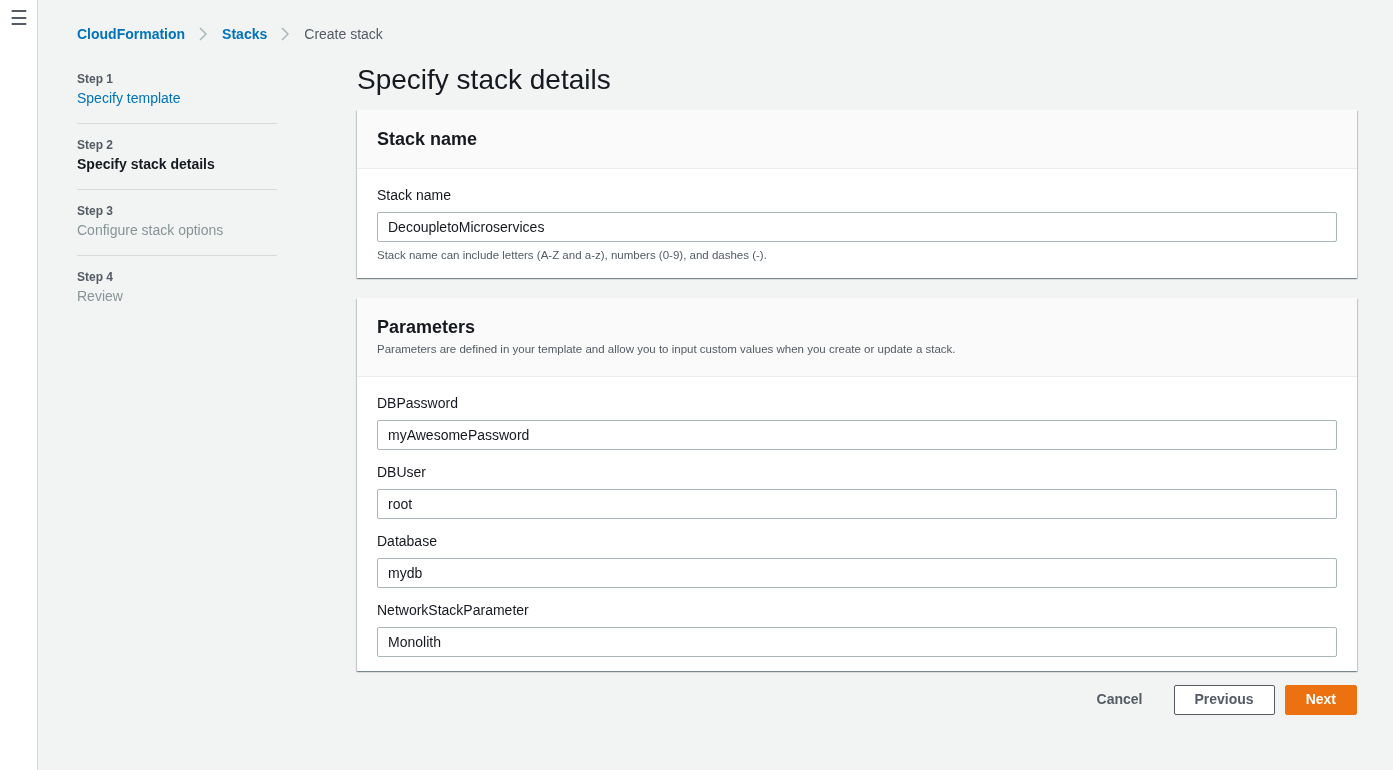 This screenshot has height=770, width=1393. What do you see at coordinates (131, 34) in the screenshot?
I see `breadcrumb-link: CloudFormation` at bounding box center [131, 34].